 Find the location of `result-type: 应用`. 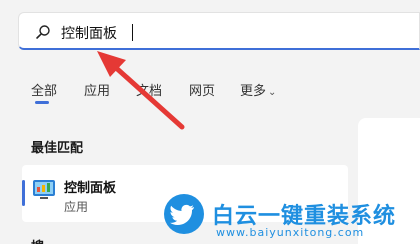

result-type: 应用 is located at coordinates (76, 207).